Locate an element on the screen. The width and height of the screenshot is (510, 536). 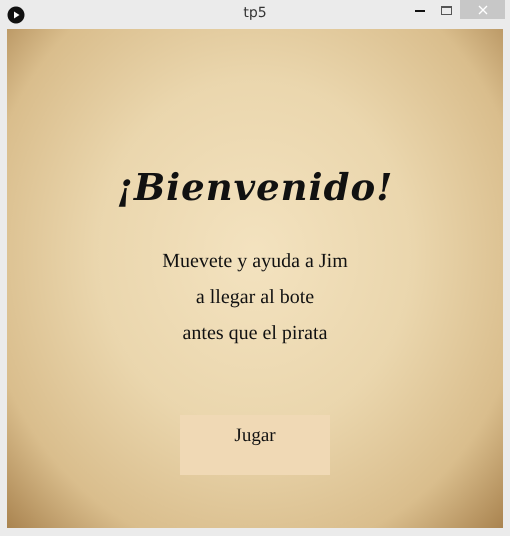
message-line: antes que el pirata is located at coordinates (255, 333).